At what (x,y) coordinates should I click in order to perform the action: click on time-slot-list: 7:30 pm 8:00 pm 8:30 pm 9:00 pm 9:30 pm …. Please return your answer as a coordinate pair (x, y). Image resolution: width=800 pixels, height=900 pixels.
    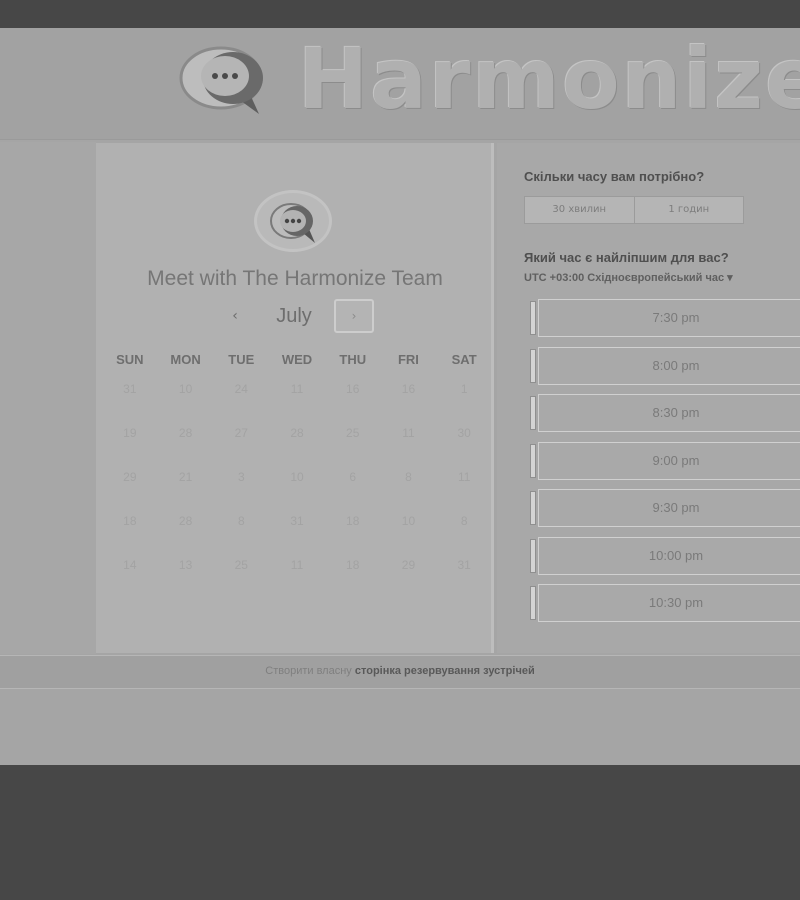
    Looking at the image, I should click on (662, 461).